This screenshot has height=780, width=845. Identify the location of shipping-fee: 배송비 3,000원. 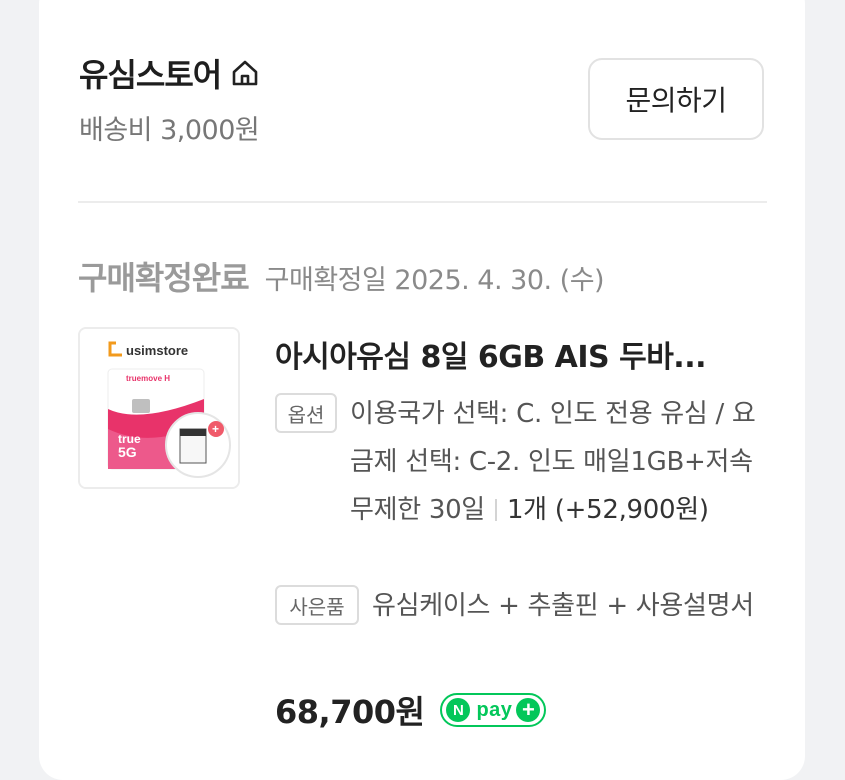
(169, 130).